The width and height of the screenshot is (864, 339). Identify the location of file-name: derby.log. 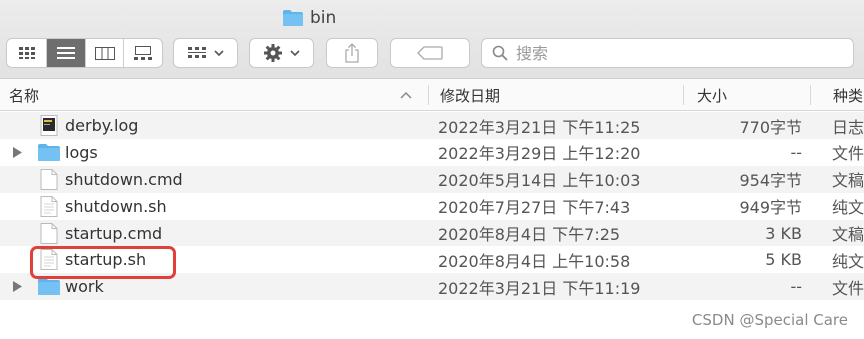
(102, 125).